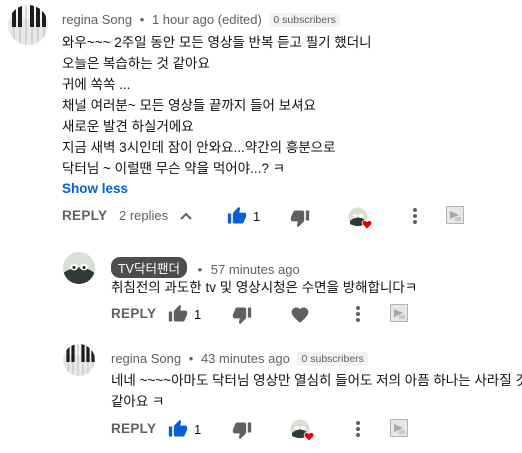 The width and height of the screenshot is (522, 453). Describe the element at coordinates (186, 216) in the screenshot. I see `chevron-up-icon` at that location.